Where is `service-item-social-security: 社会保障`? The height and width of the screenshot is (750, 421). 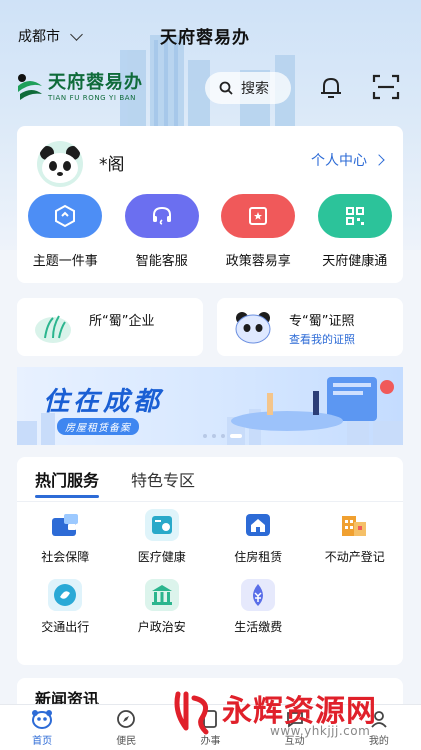
service-item-social-security: 社会保障 is located at coordinates (65, 537).